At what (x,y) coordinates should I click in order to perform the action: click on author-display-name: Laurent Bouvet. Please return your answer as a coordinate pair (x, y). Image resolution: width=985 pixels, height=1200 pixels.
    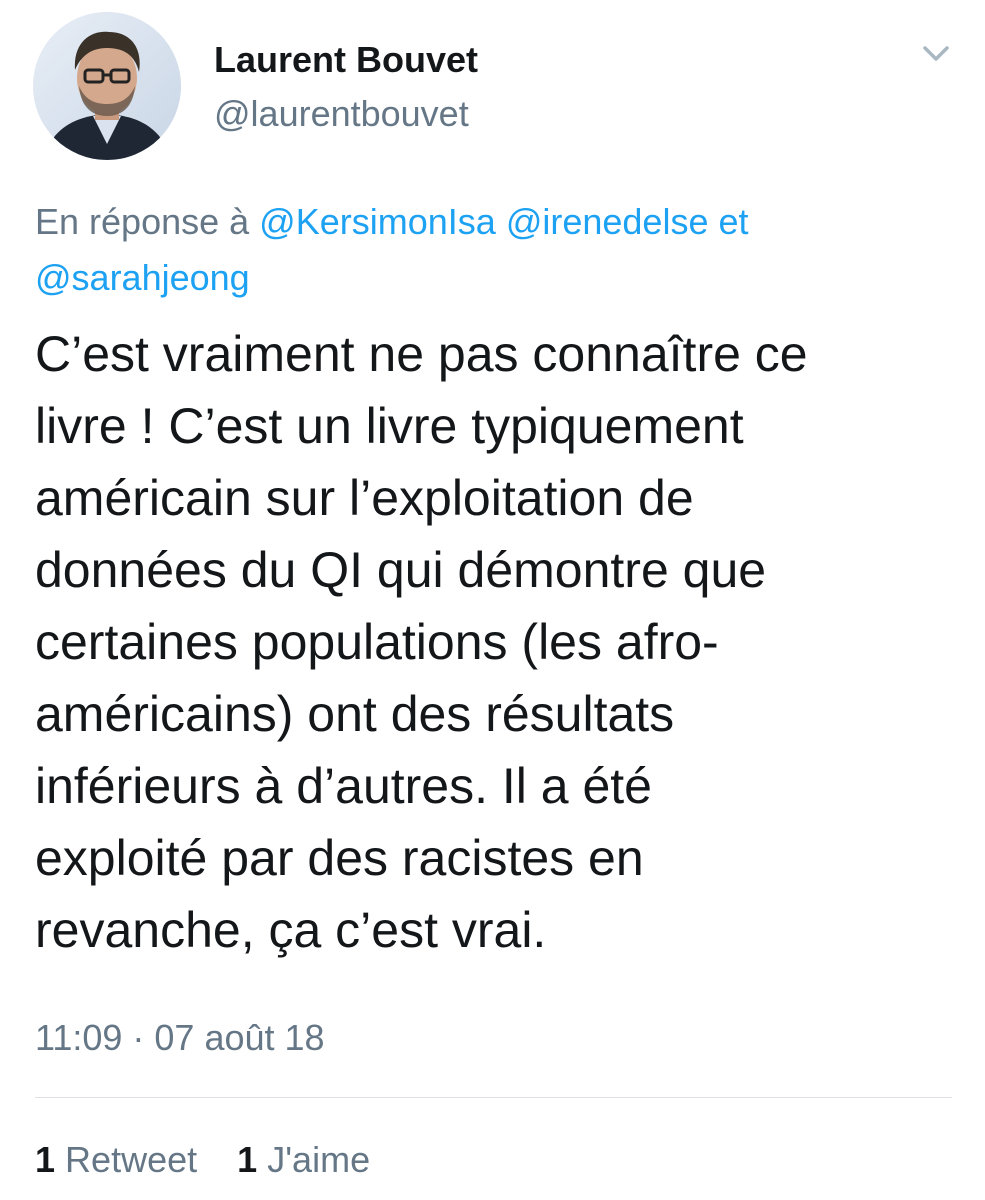
    Looking at the image, I should click on (346, 60).